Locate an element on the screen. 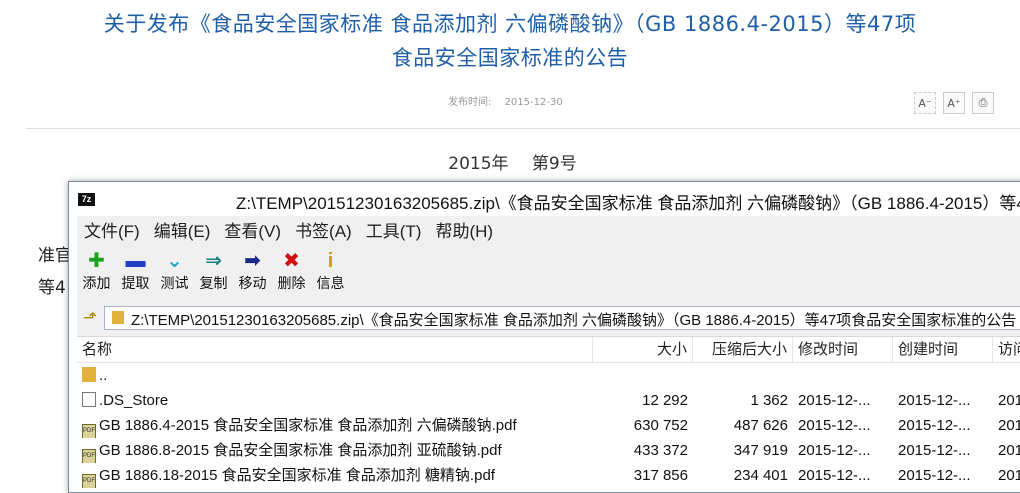 This screenshot has width=1020, height=493. file-list-header: 名称大小压缩后大小修改时间创建时间访问时间 is located at coordinates (548, 350).